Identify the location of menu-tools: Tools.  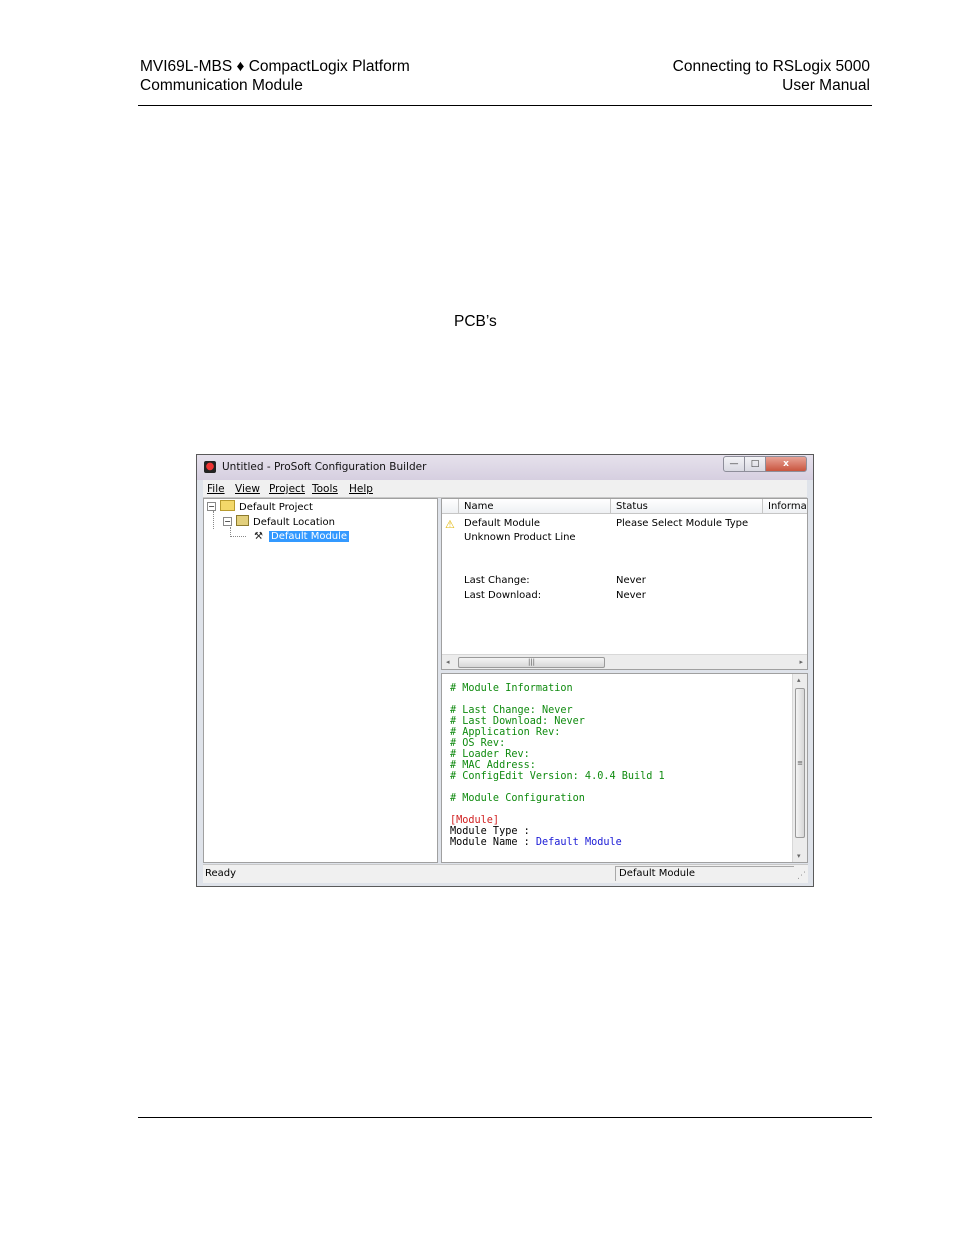
(325, 489).